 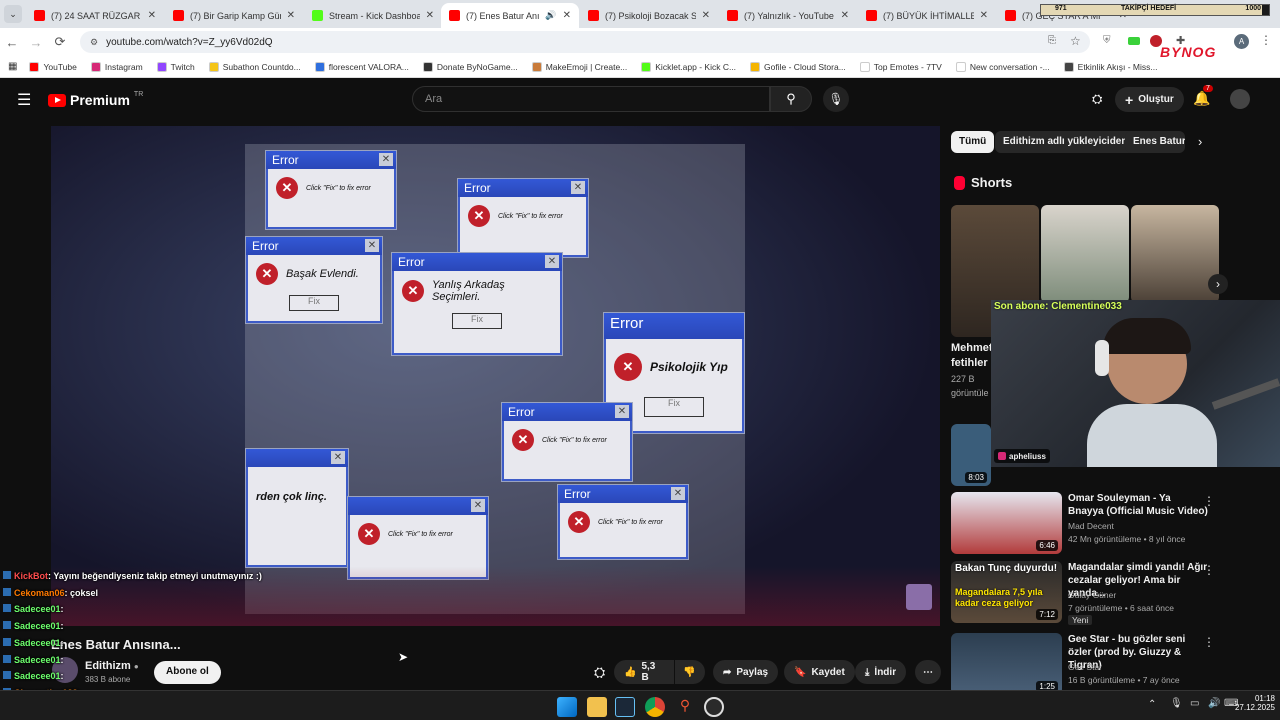 I want to click on chip-enes-batur: Enes Batur, so click(x=1155, y=142).